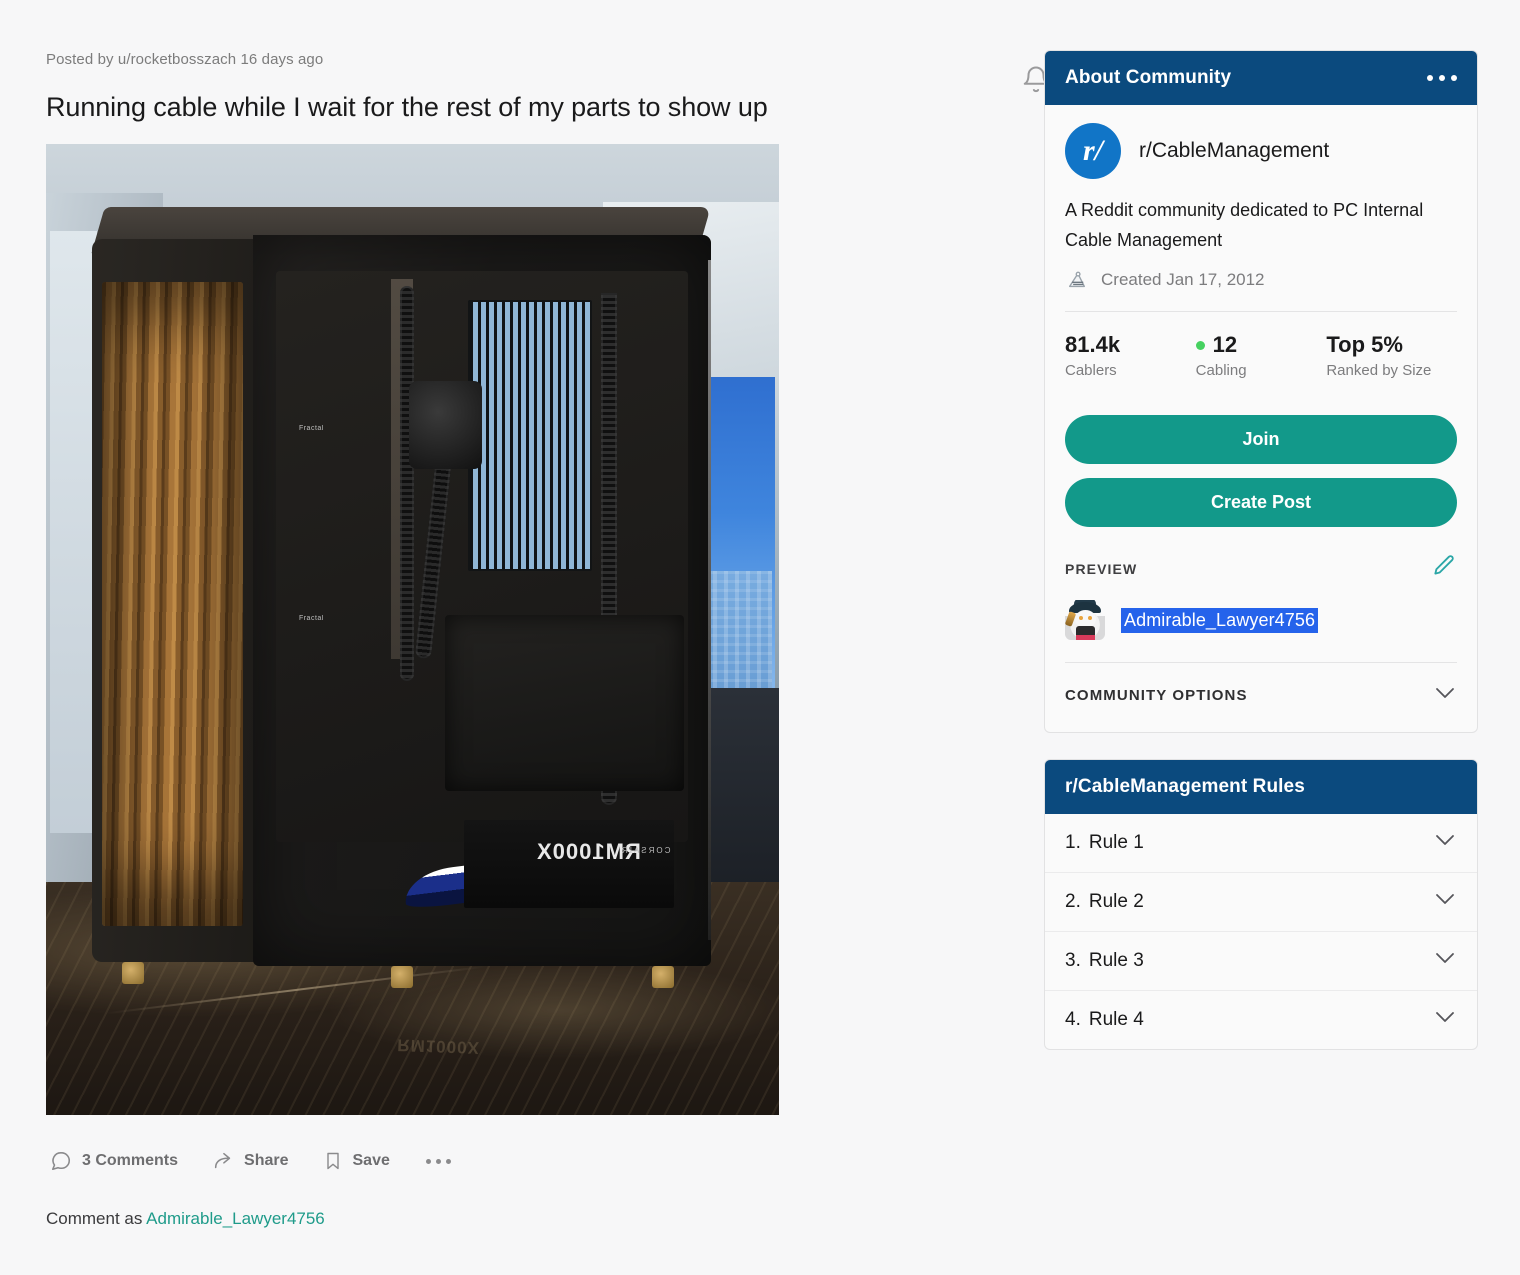 This screenshot has width=1520, height=1275. Describe the element at coordinates (1130, 355) in the screenshot. I see `stat-members: 81.4k Cablers` at that location.